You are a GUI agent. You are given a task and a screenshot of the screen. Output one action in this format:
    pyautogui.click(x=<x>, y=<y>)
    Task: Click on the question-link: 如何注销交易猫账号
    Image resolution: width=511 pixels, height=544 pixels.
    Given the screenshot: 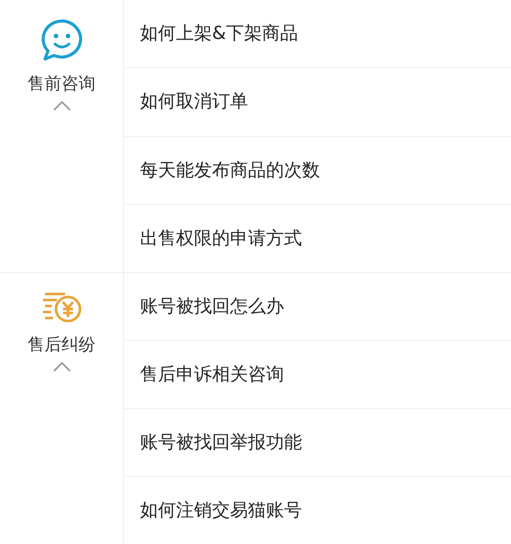 What is the action you would take?
    pyautogui.click(x=221, y=510)
    